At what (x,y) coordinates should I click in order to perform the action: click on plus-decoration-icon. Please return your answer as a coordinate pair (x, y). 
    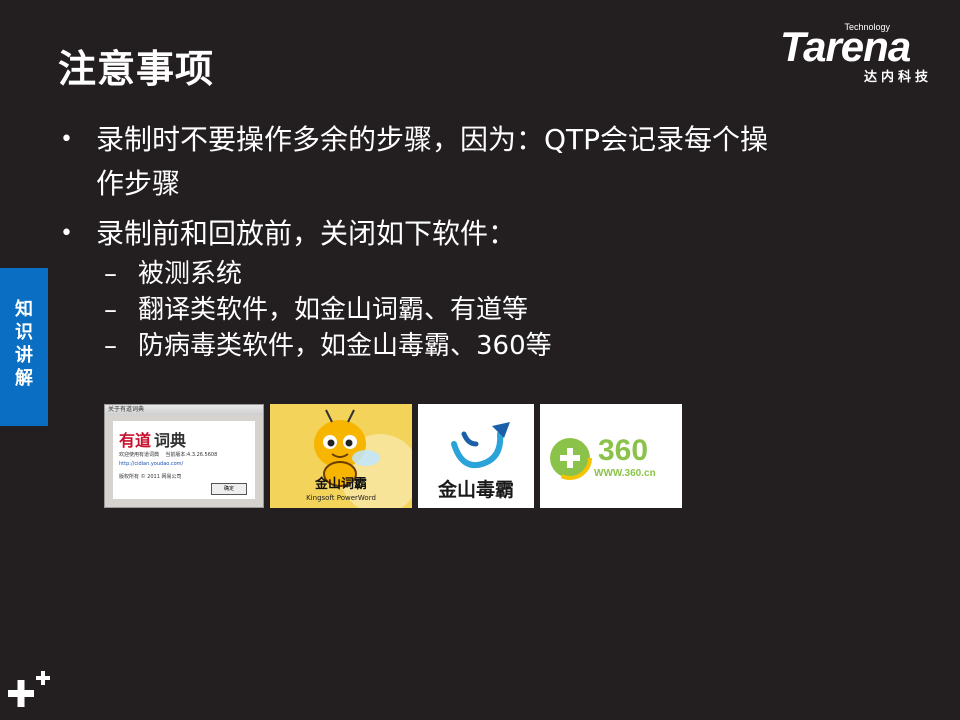
    Looking at the image, I should click on (29, 689).